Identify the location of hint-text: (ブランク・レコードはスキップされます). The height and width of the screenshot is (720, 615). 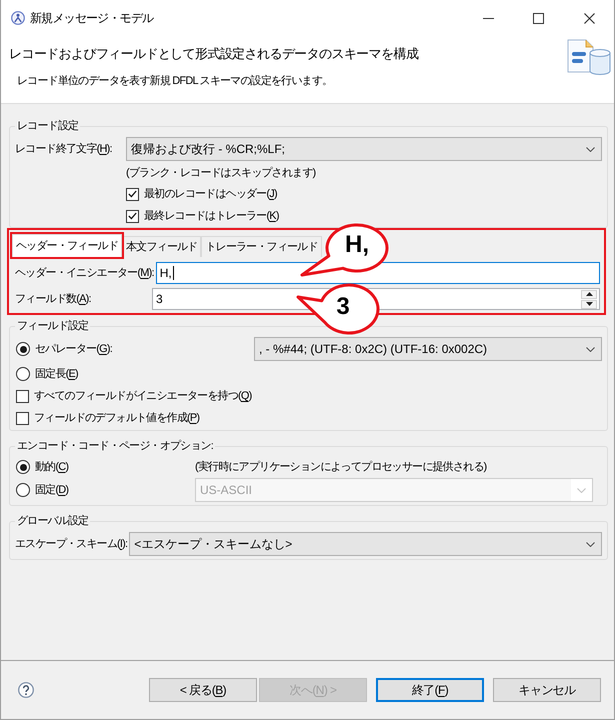
(221, 173).